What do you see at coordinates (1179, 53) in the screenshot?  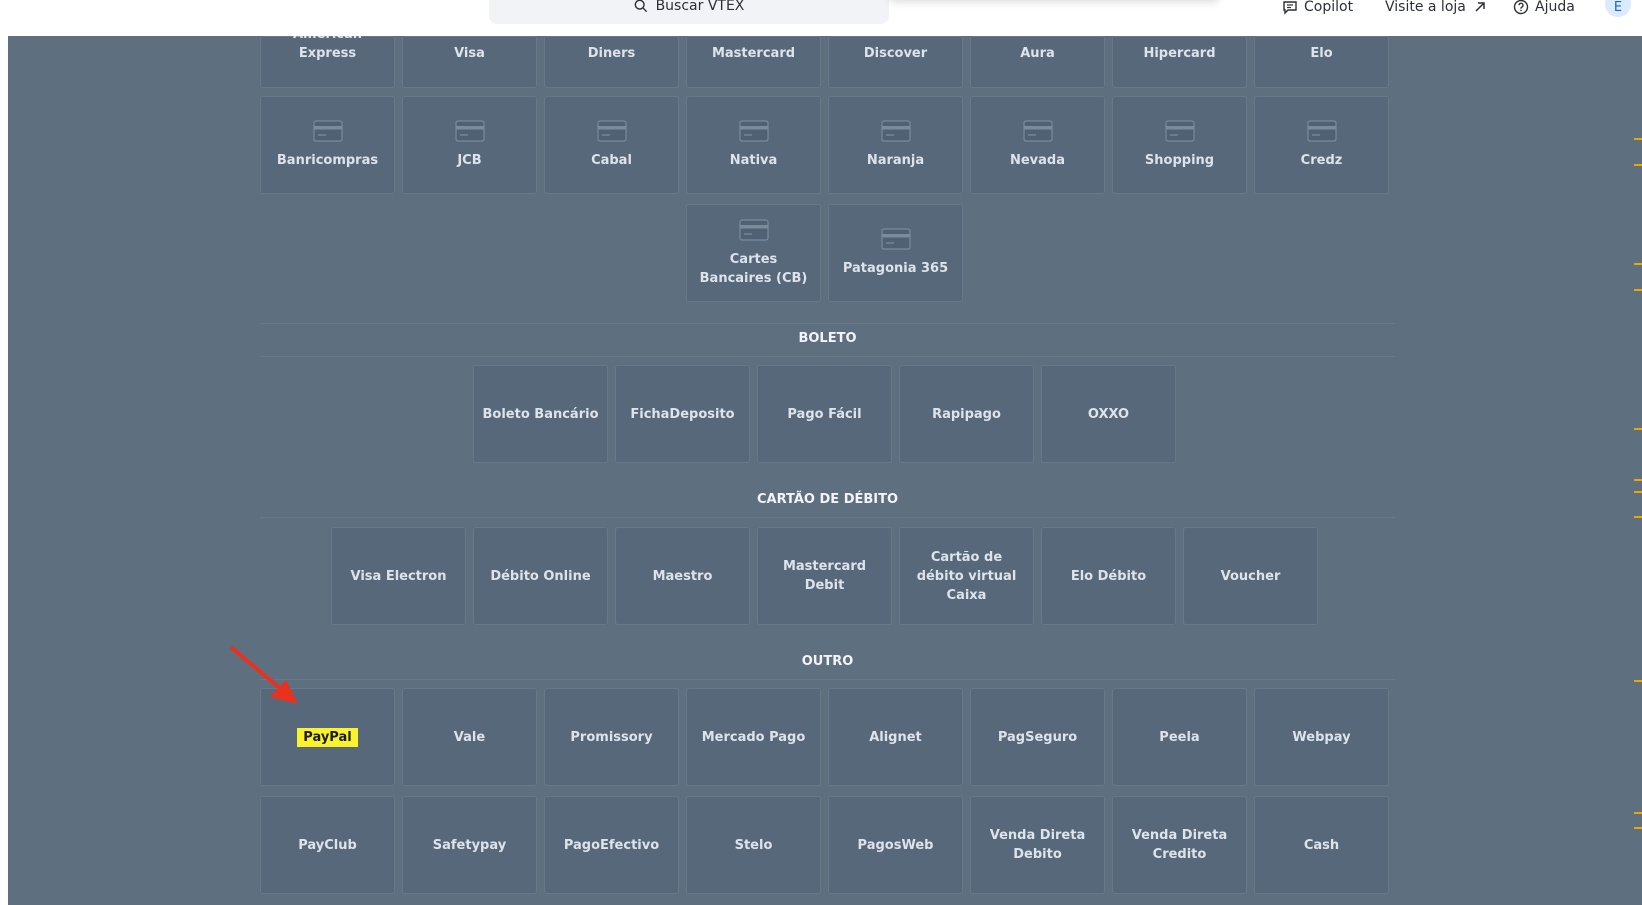 I see `payment-method-label: Hipercard` at bounding box center [1179, 53].